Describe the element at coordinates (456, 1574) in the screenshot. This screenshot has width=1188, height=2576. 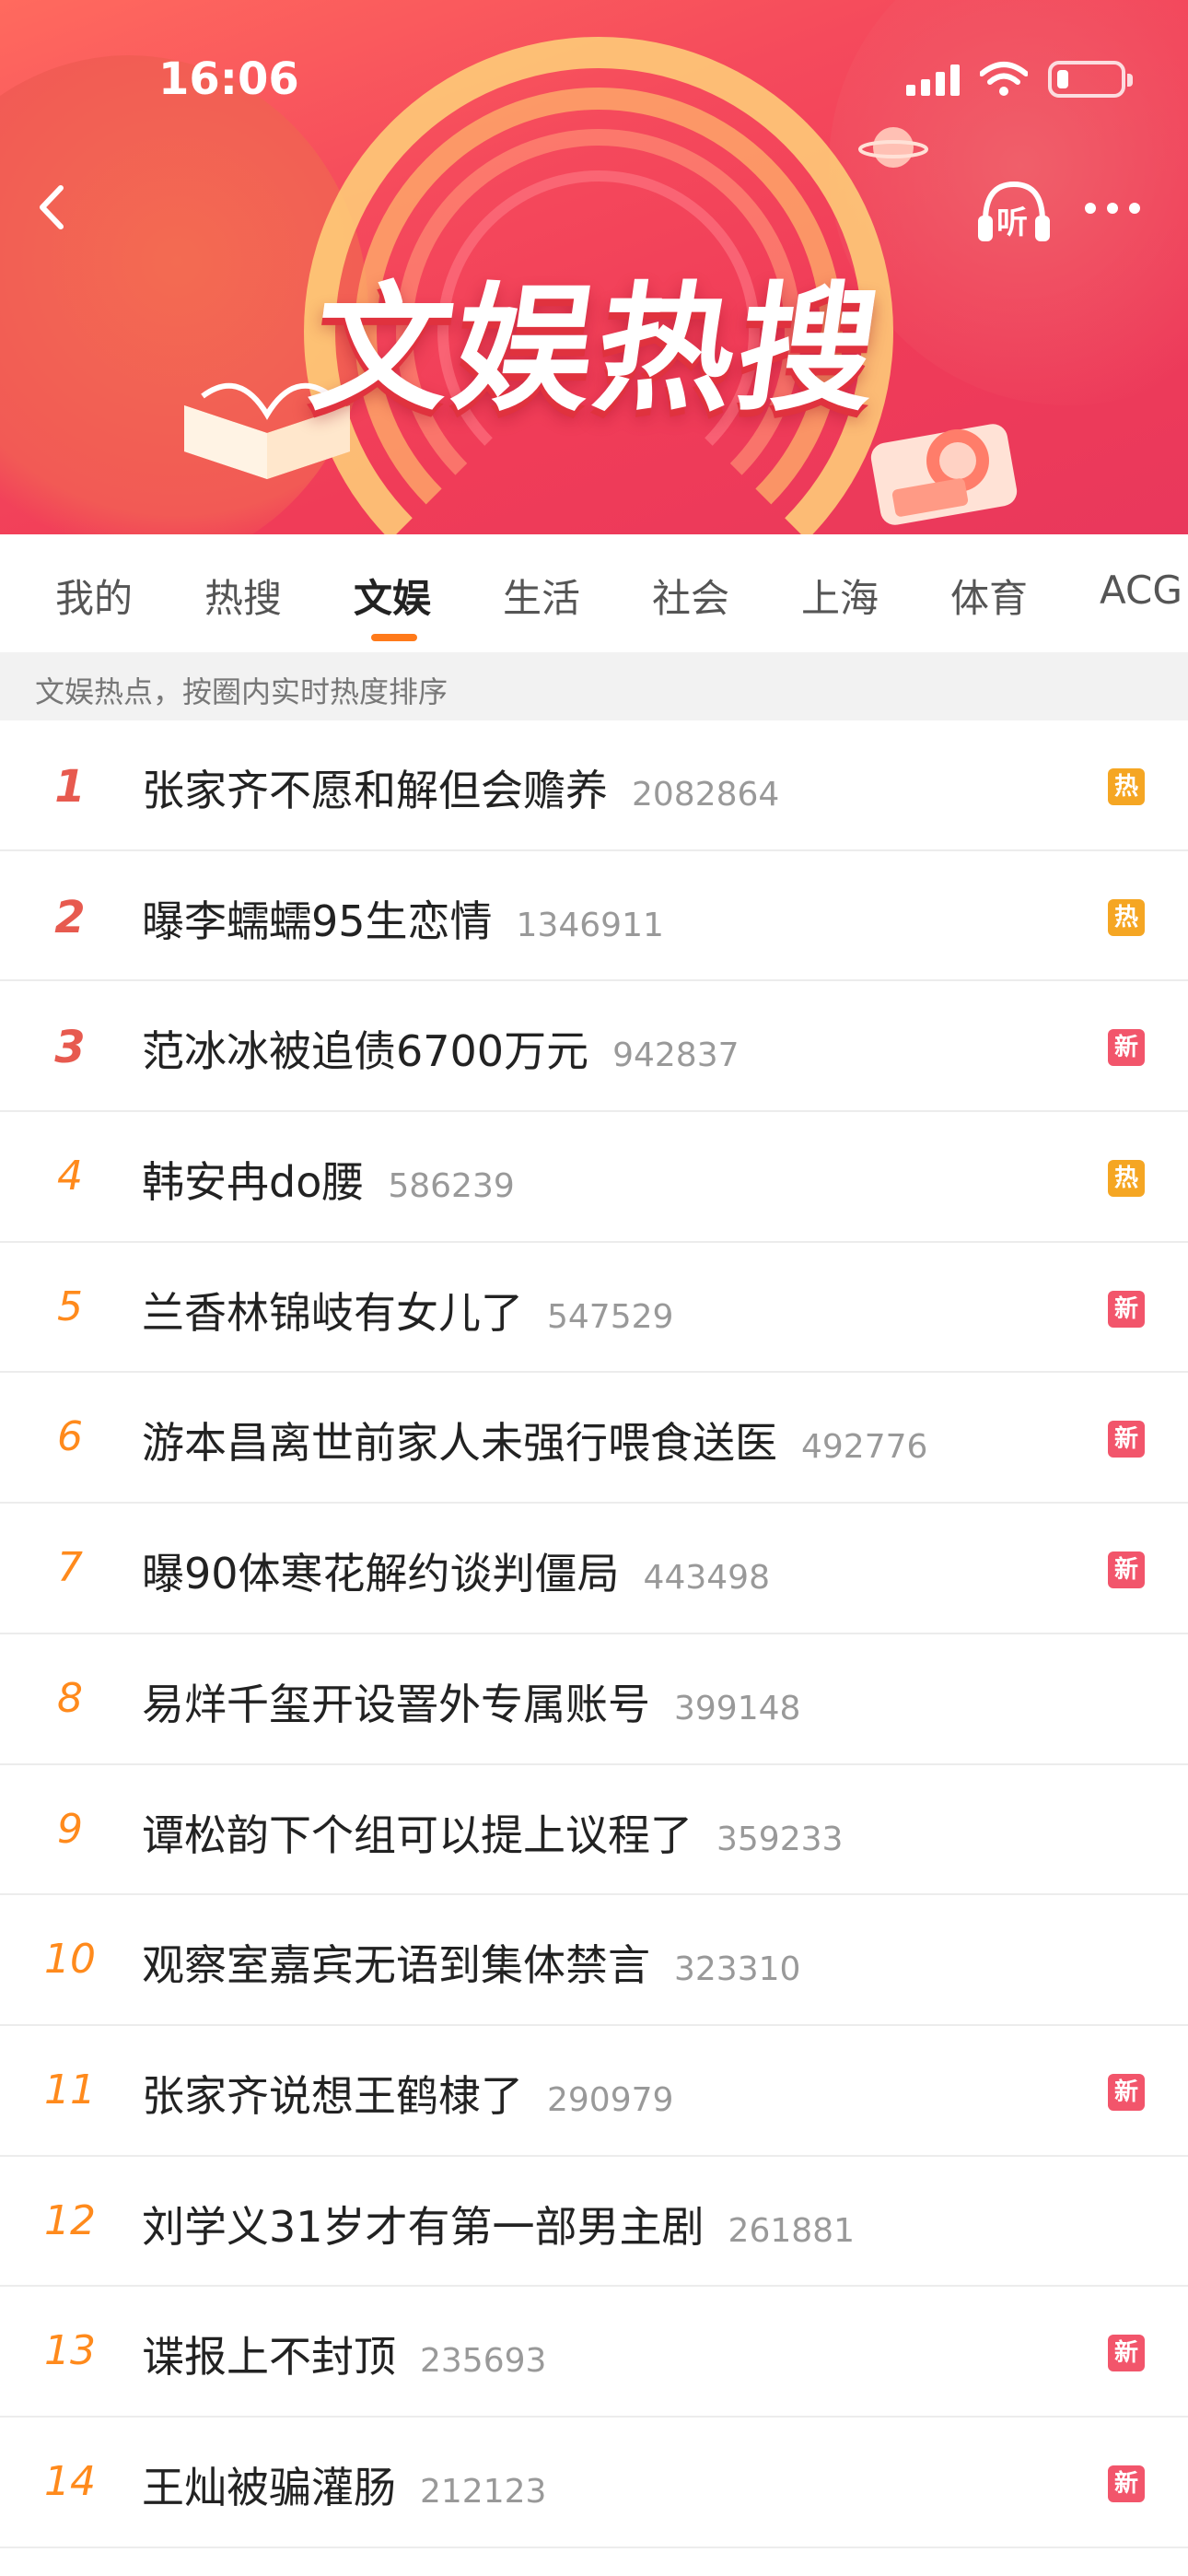
I see `item-title: 曝90体寒花解约谈判僵局 443498` at that location.